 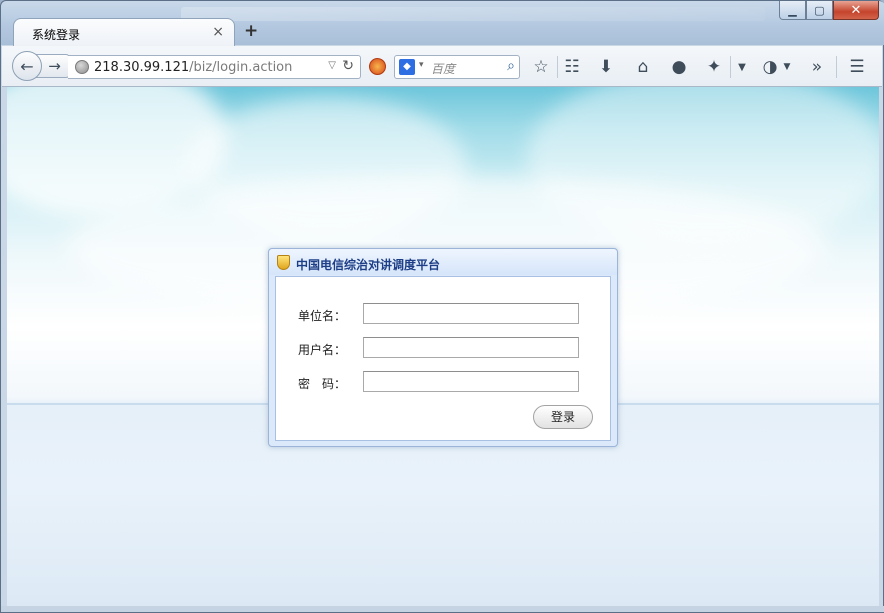 I want to click on url-text: 218.30.99.121/biz/login.action, so click(x=193, y=67).